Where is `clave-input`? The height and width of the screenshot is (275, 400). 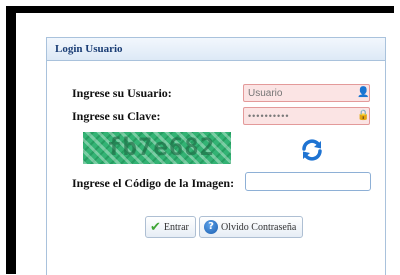
clave-input is located at coordinates (306, 116).